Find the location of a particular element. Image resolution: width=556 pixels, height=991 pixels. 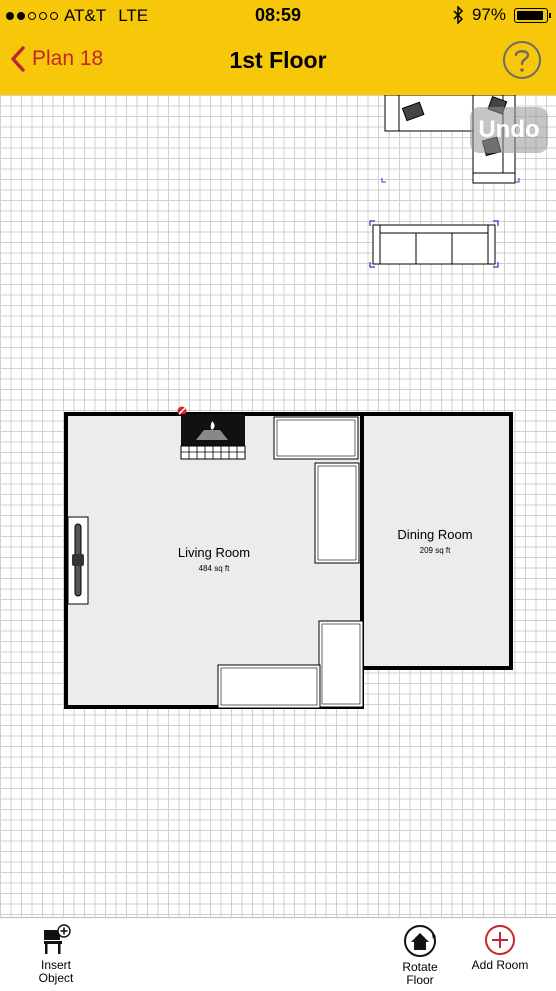

rotate-house-icon is located at coordinates (420, 941).